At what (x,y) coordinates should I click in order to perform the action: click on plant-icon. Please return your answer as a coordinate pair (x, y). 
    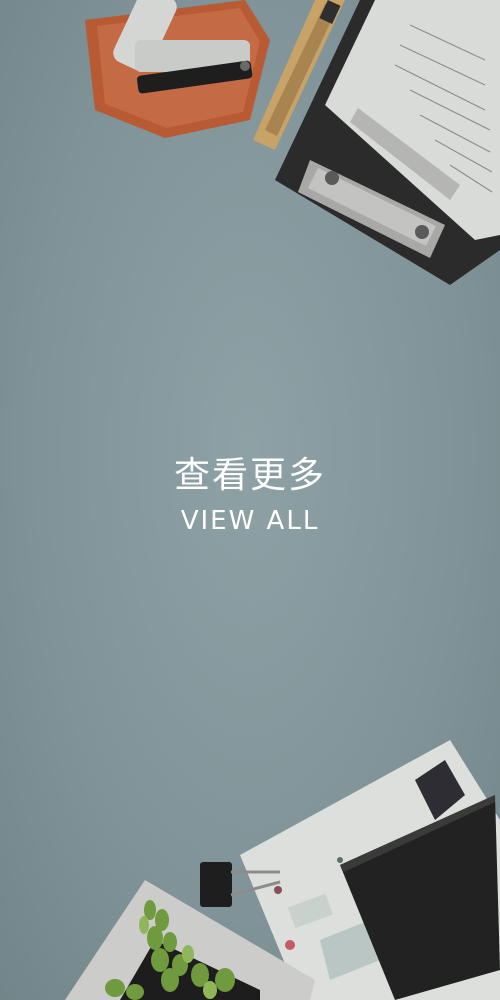
    Looking at the image, I should click on (190, 940).